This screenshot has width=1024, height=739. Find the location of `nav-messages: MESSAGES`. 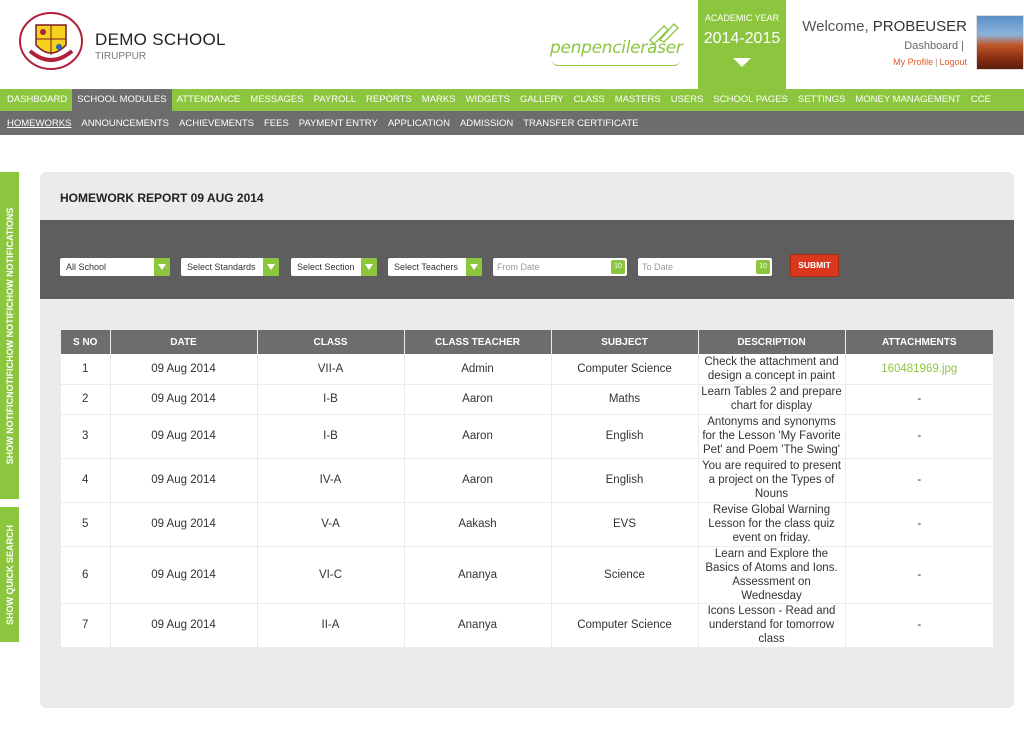

nav-messages: MESSAGES is located at coordinates (276, 100).